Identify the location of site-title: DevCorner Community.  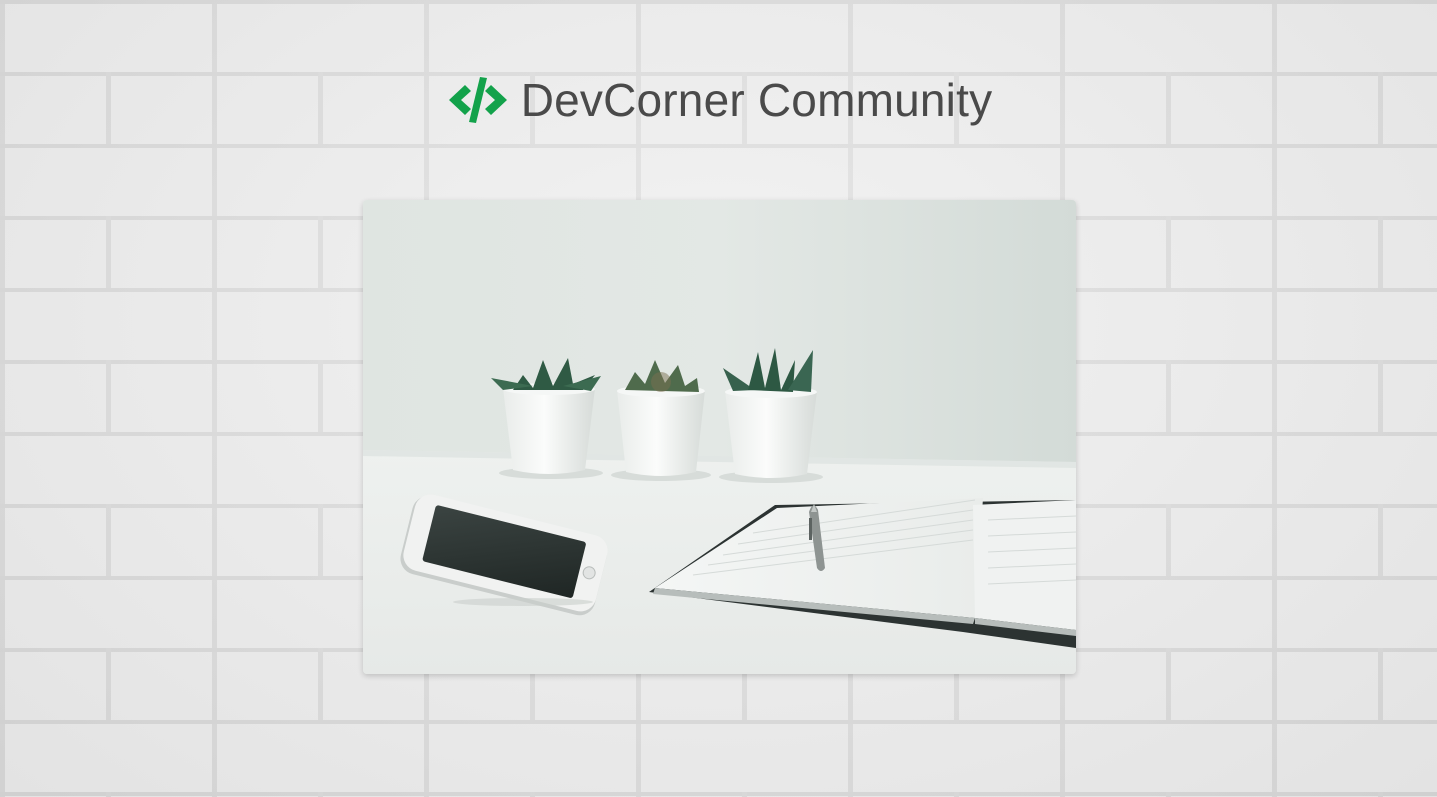
(756, 100).